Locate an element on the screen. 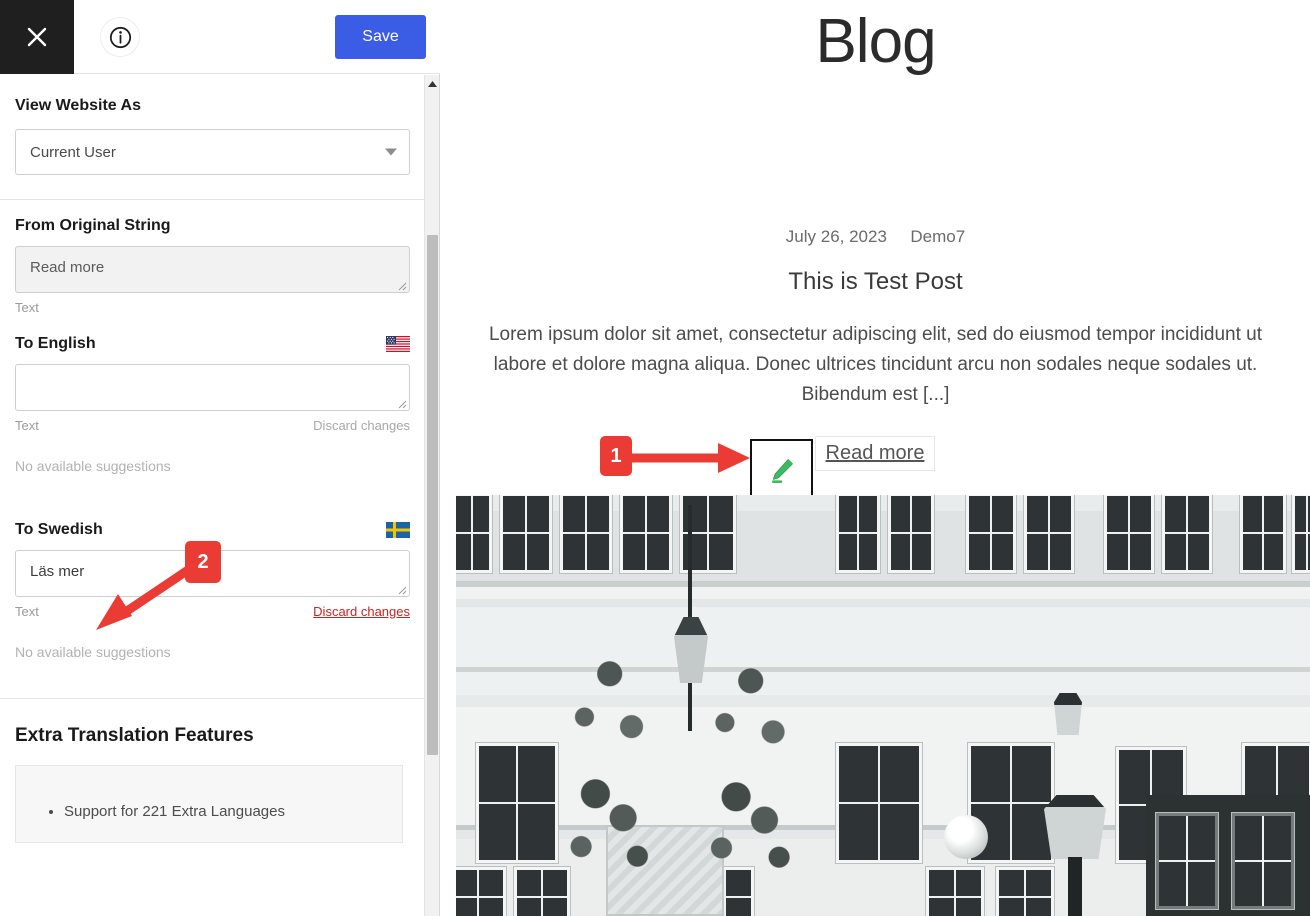  original-string-textarea: Read more is located at coordinates (212, 269).